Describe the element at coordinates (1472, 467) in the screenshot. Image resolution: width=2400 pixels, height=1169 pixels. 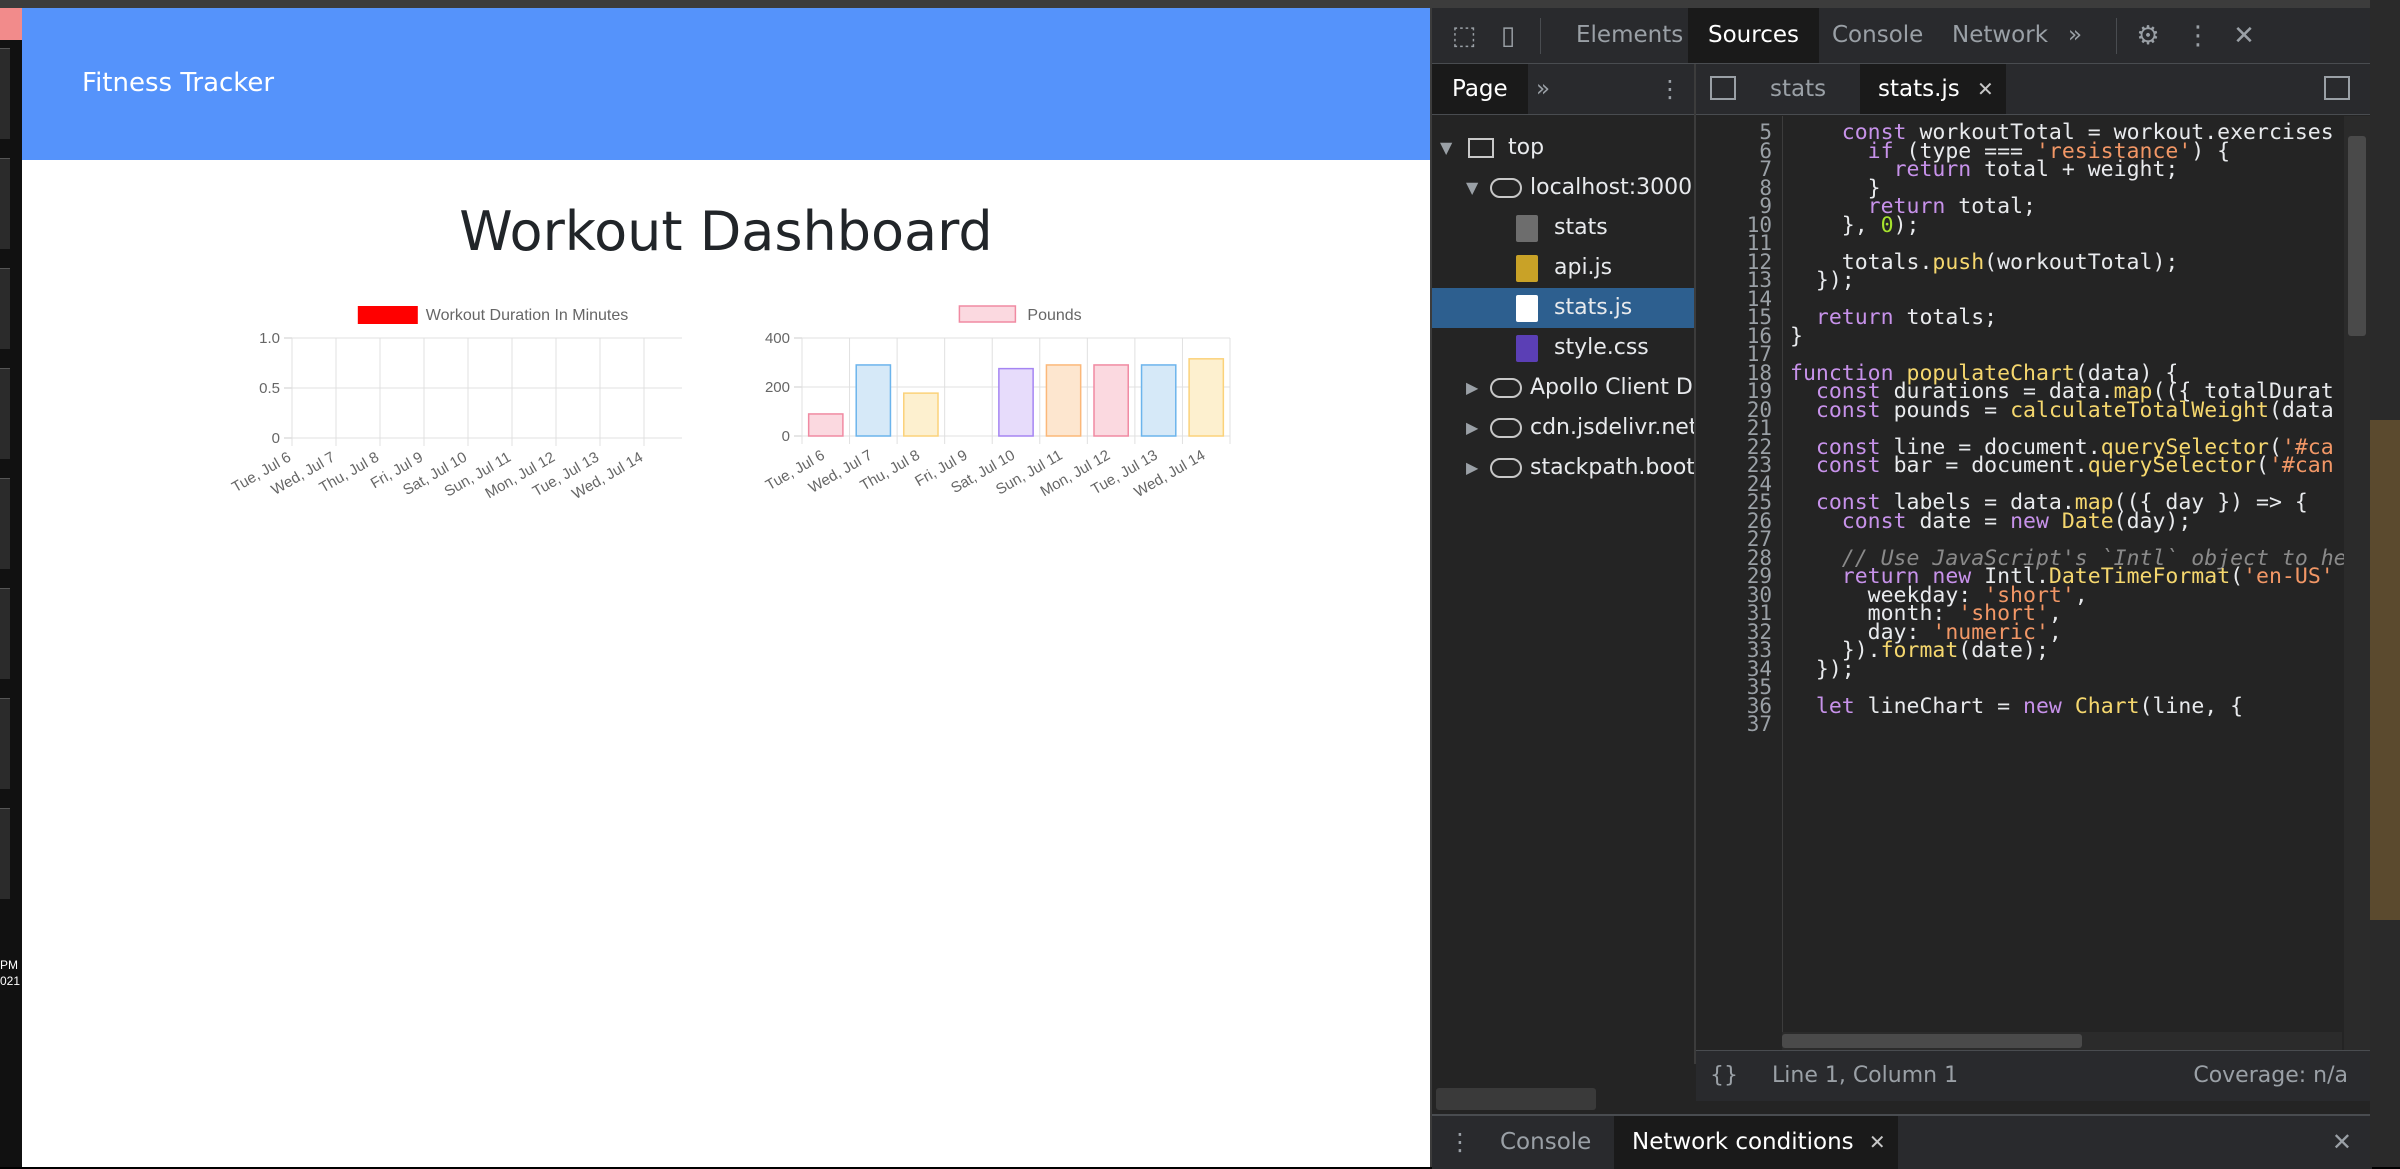
I see `collapsed-triangle-icon: ▶` at that location.